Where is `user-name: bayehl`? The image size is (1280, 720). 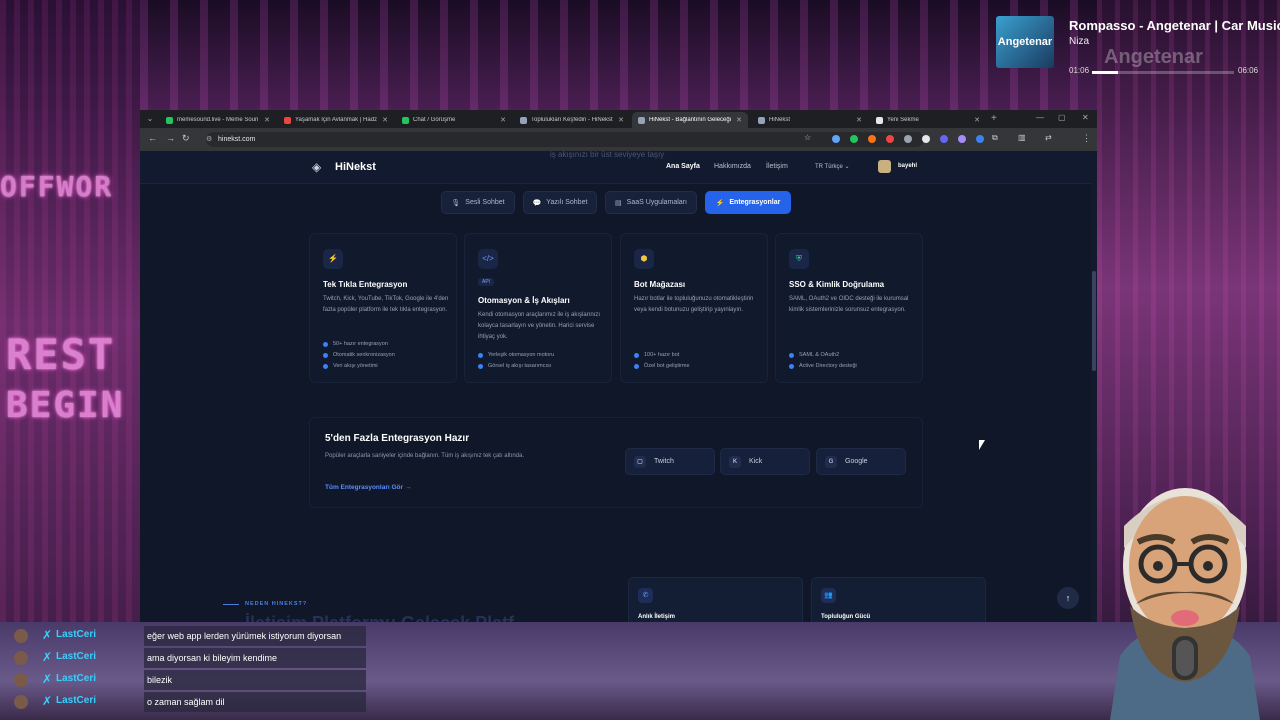 user-name: bayehl is located at coordinates (907, 166).